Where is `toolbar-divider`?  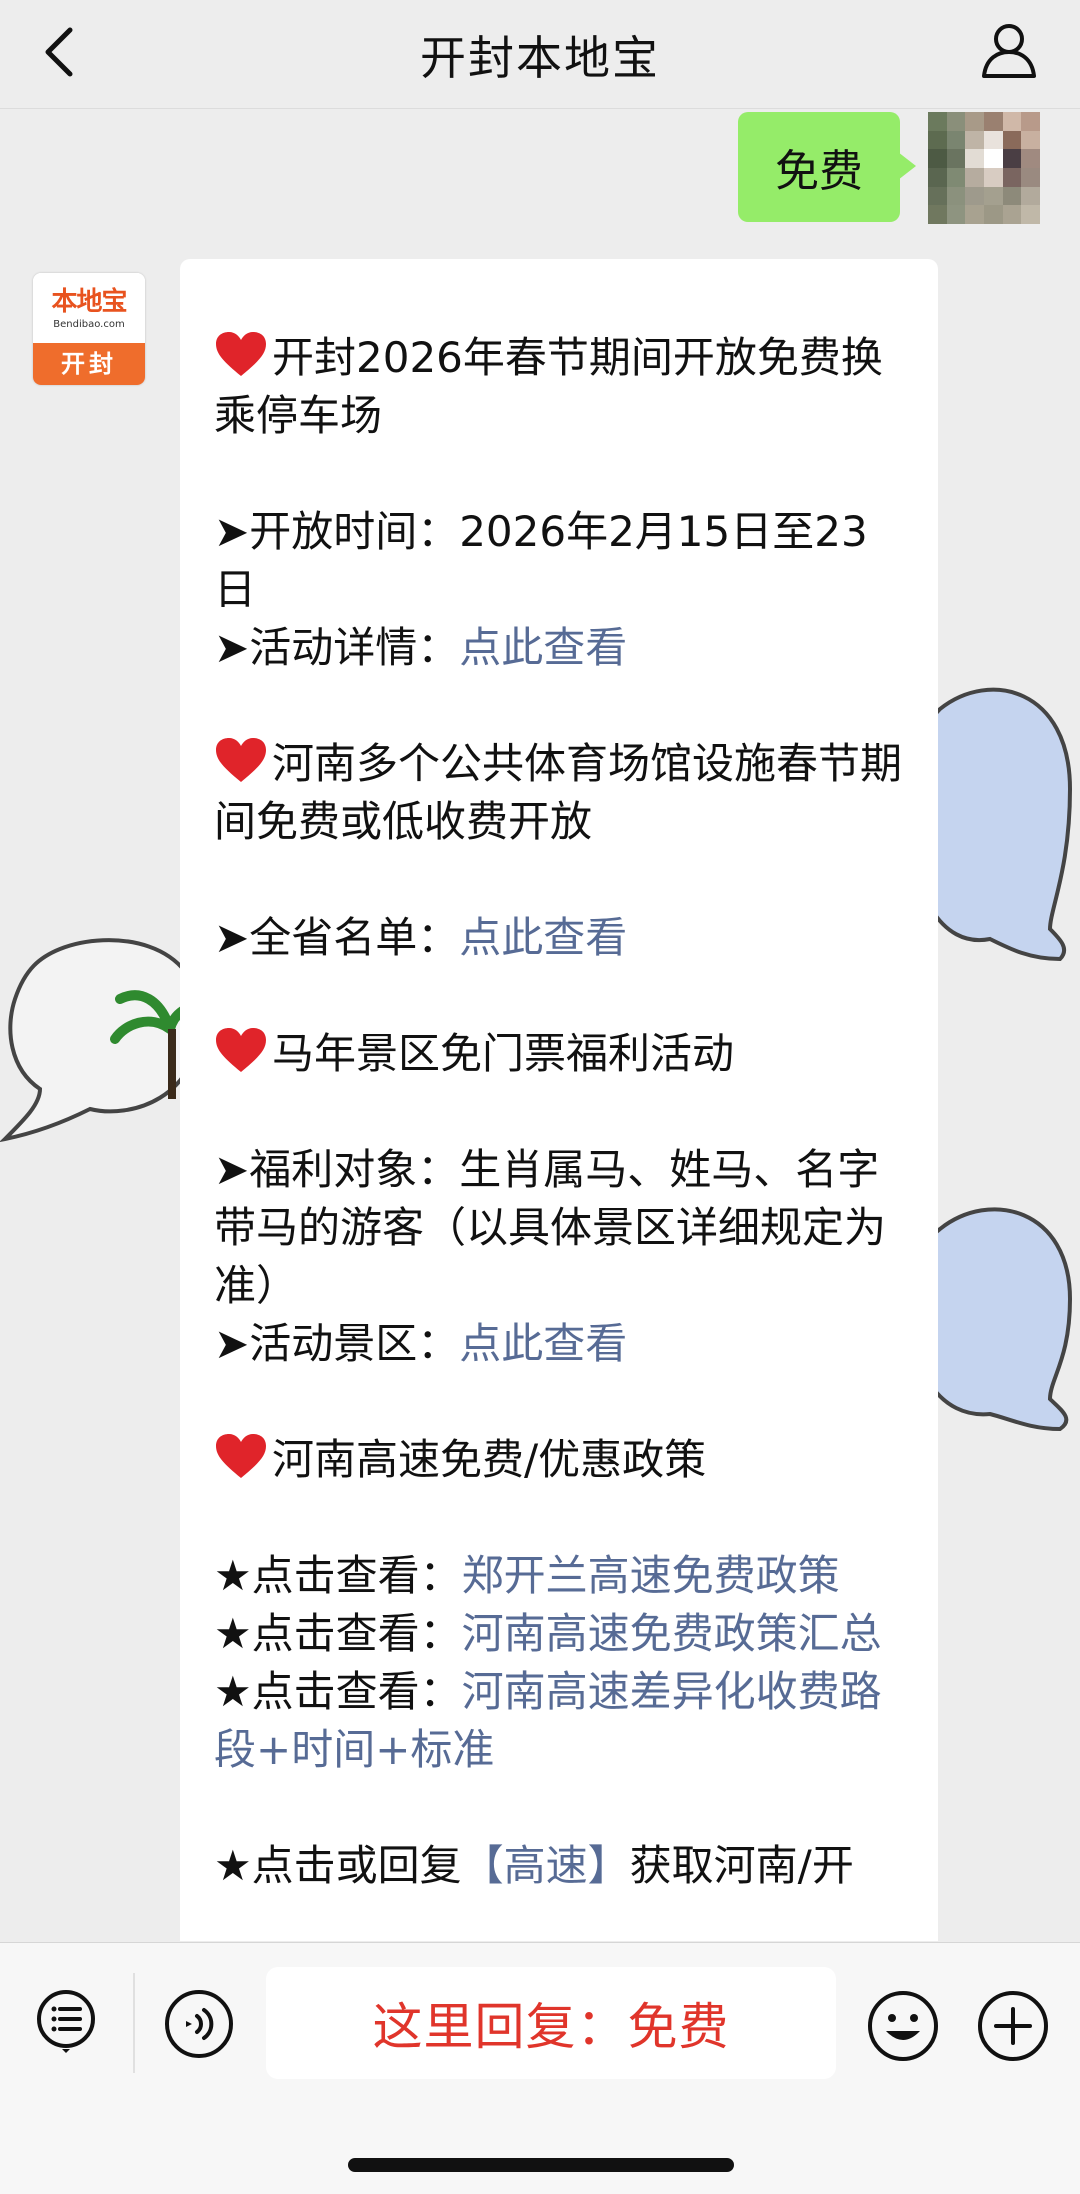
toolbar-divider is located at coordinates (134, 2023).